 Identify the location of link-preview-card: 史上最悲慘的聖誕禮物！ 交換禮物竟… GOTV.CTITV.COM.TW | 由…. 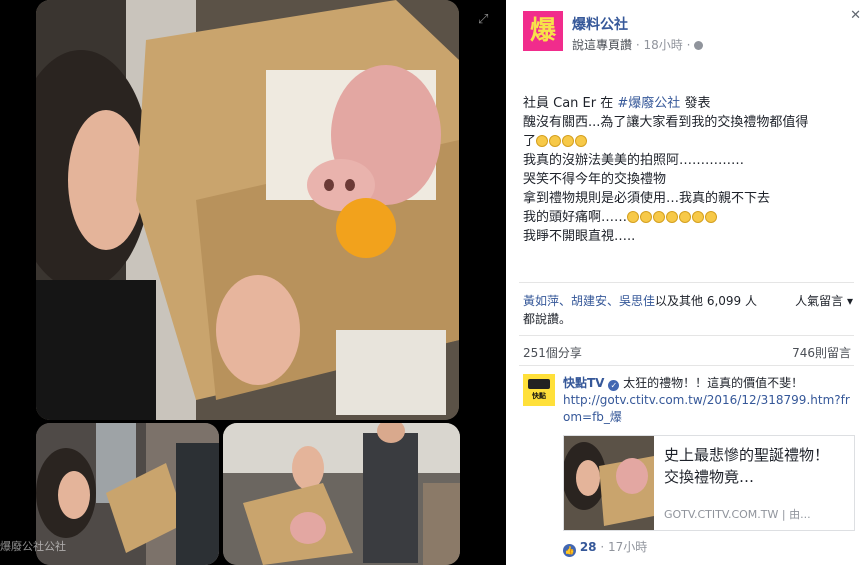
(709, 483).